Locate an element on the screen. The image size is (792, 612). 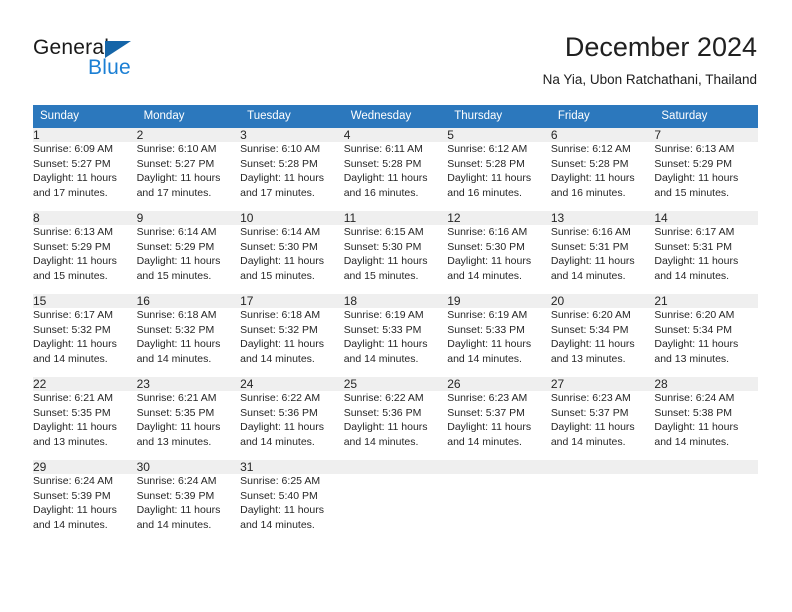
day-sunrise-text: Sunrise: 6:09 AM is located at coordinates (73, 149).